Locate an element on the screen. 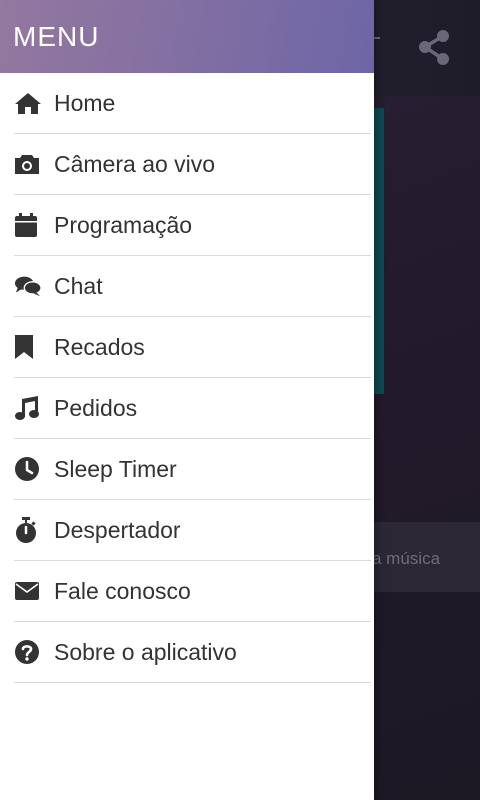 This screenshot has height=800, width=480. chat-icon is located at coordinates (28, 286).